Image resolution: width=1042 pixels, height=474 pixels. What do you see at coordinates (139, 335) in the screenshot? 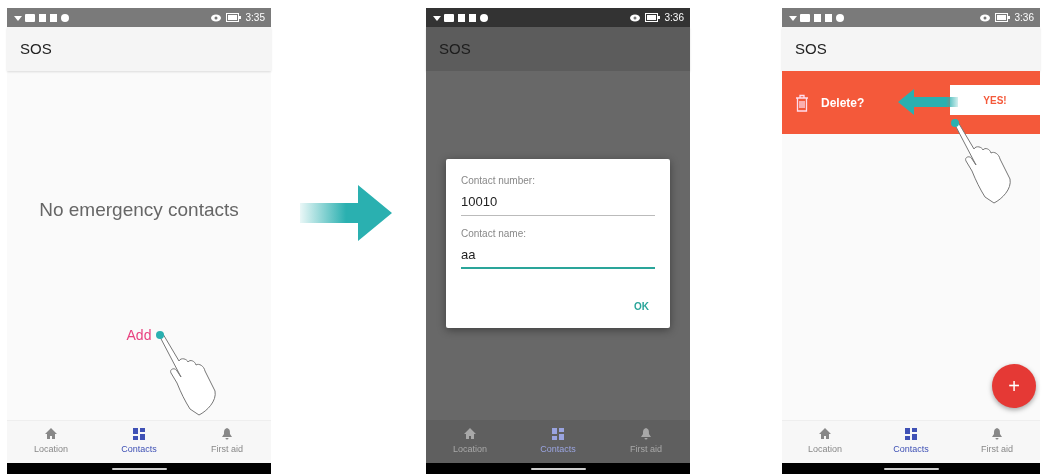
I see `add-link: Add` at bounding box center [139, 335].